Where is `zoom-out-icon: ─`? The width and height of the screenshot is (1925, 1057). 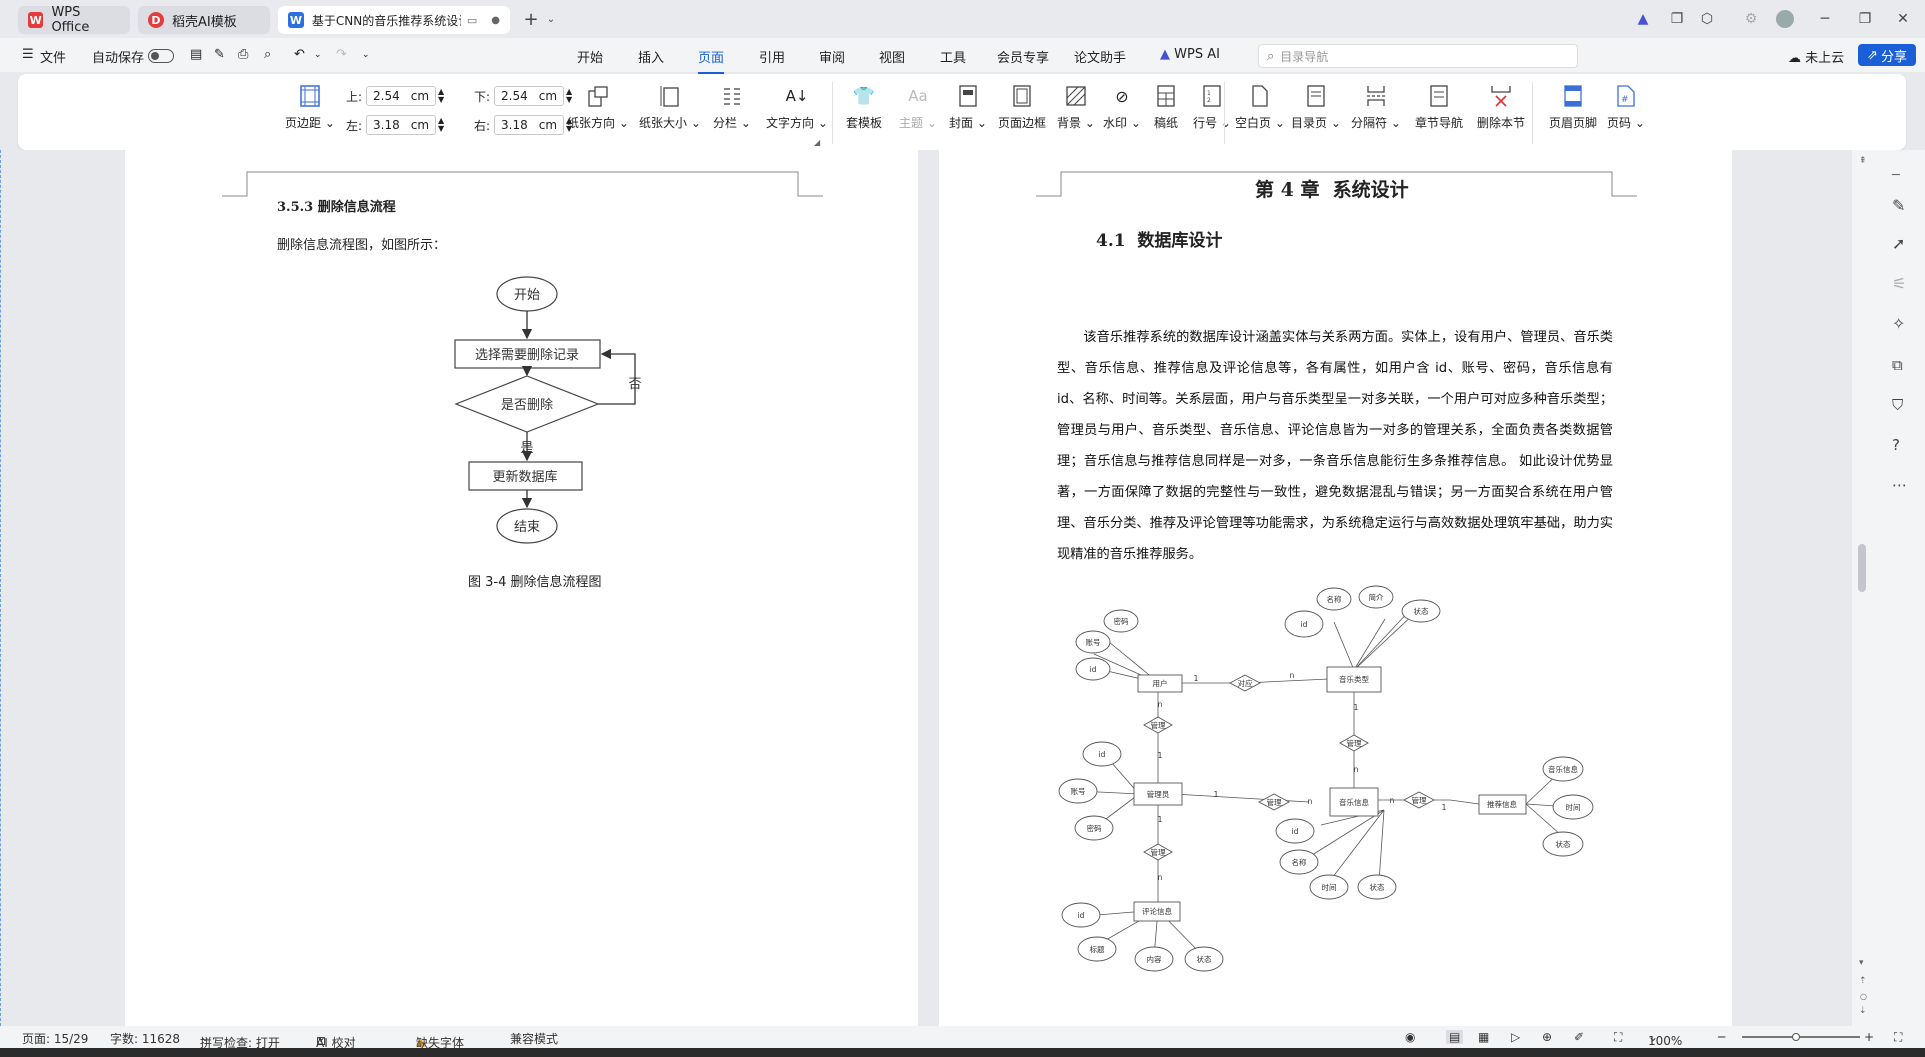 zoom-out-icon: ─ is located at coordinates (1721, 1037).